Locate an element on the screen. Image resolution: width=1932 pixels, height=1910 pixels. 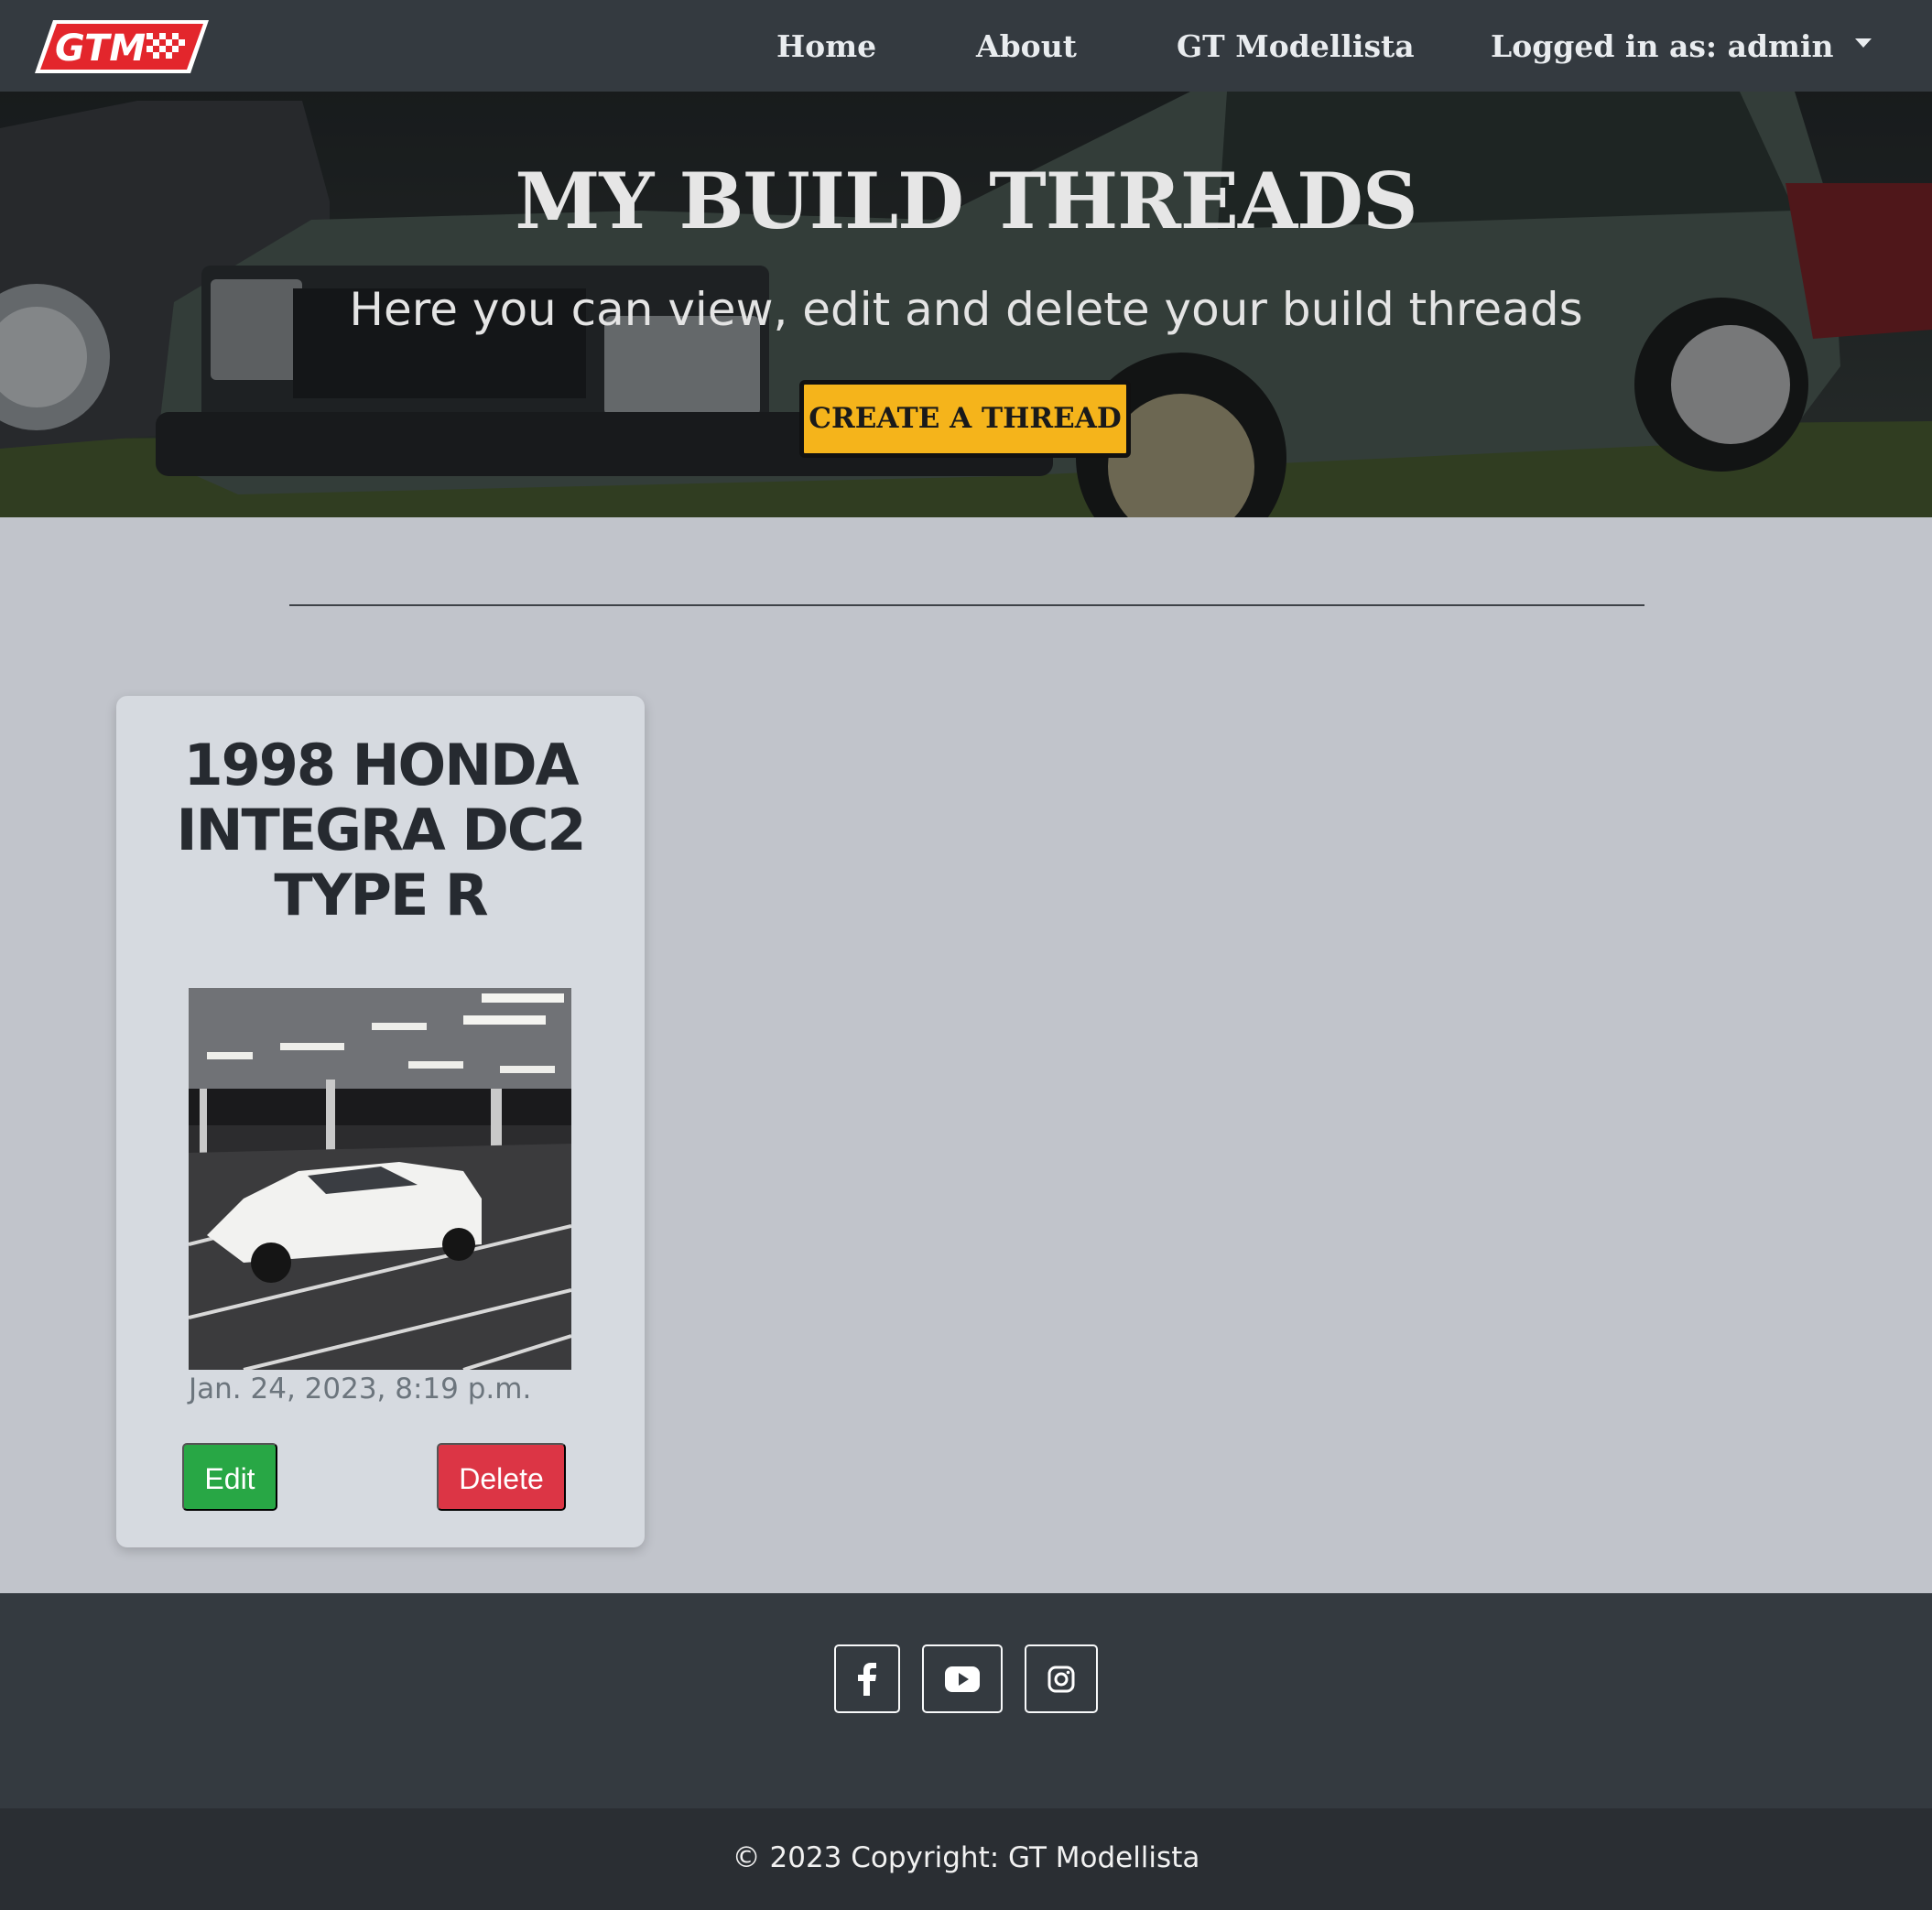
footer is located at coordinates (966, 1700).